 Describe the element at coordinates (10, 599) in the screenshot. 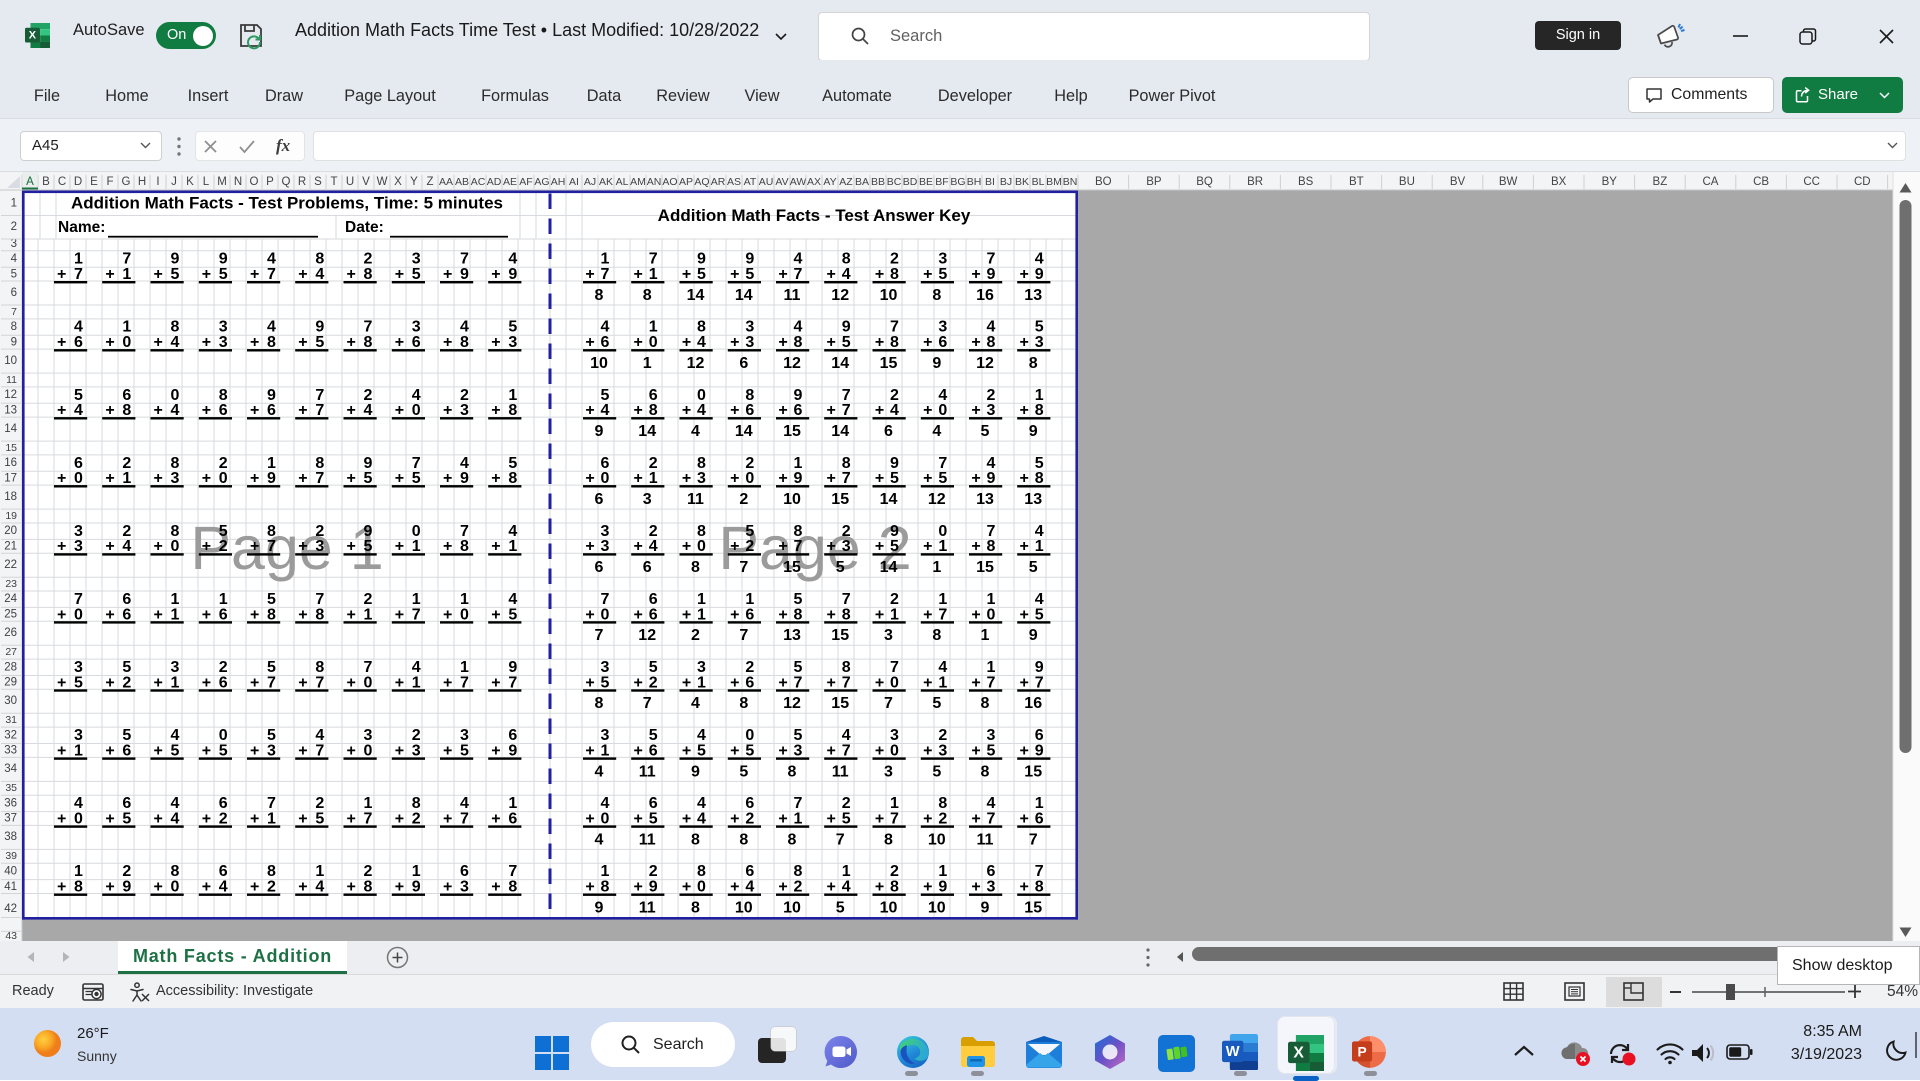

I see `svg-text: 24` at that location.